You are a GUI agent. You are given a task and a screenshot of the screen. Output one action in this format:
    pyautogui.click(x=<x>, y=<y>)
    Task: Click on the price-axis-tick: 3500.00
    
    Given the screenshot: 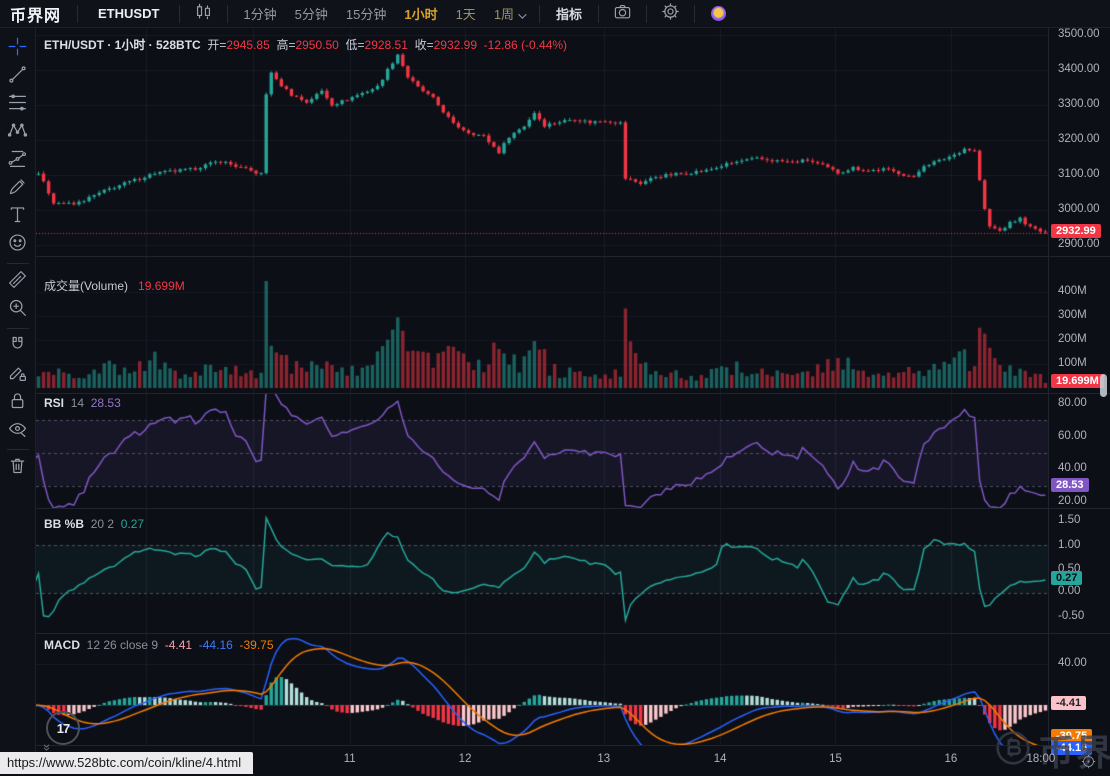 What is the action you would take?
    pyautogui.click(x=1079, y=34)
    